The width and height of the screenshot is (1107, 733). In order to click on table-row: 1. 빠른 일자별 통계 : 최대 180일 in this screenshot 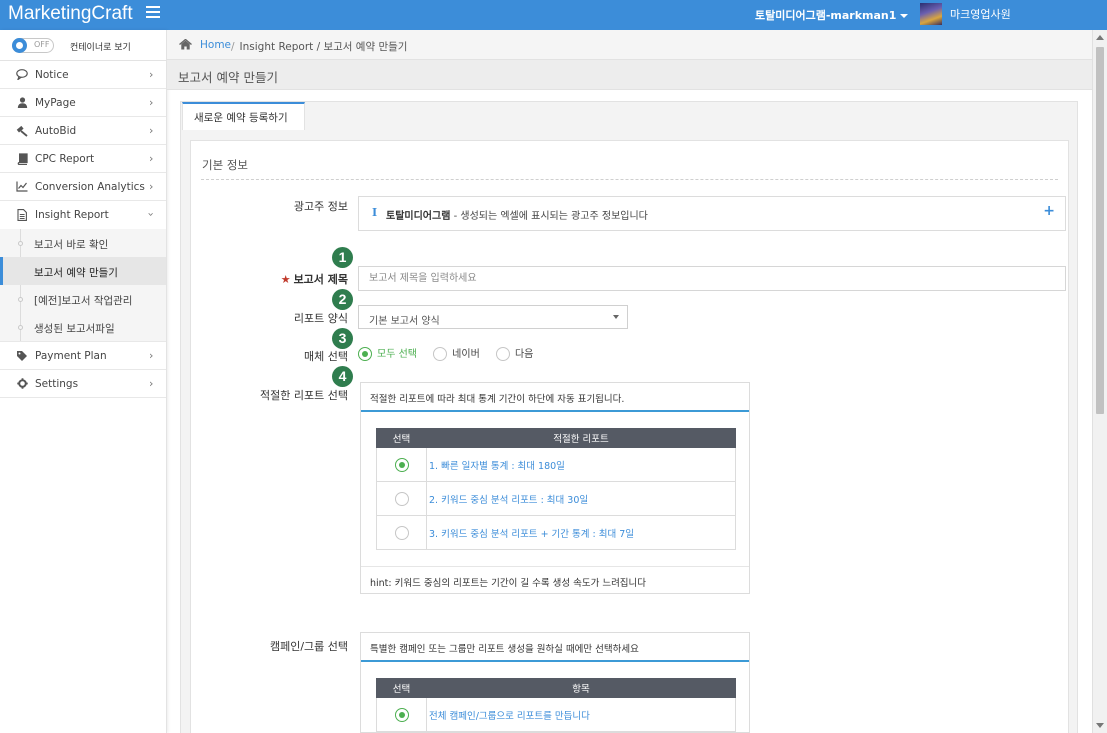, I will do `click(556, 464)`.